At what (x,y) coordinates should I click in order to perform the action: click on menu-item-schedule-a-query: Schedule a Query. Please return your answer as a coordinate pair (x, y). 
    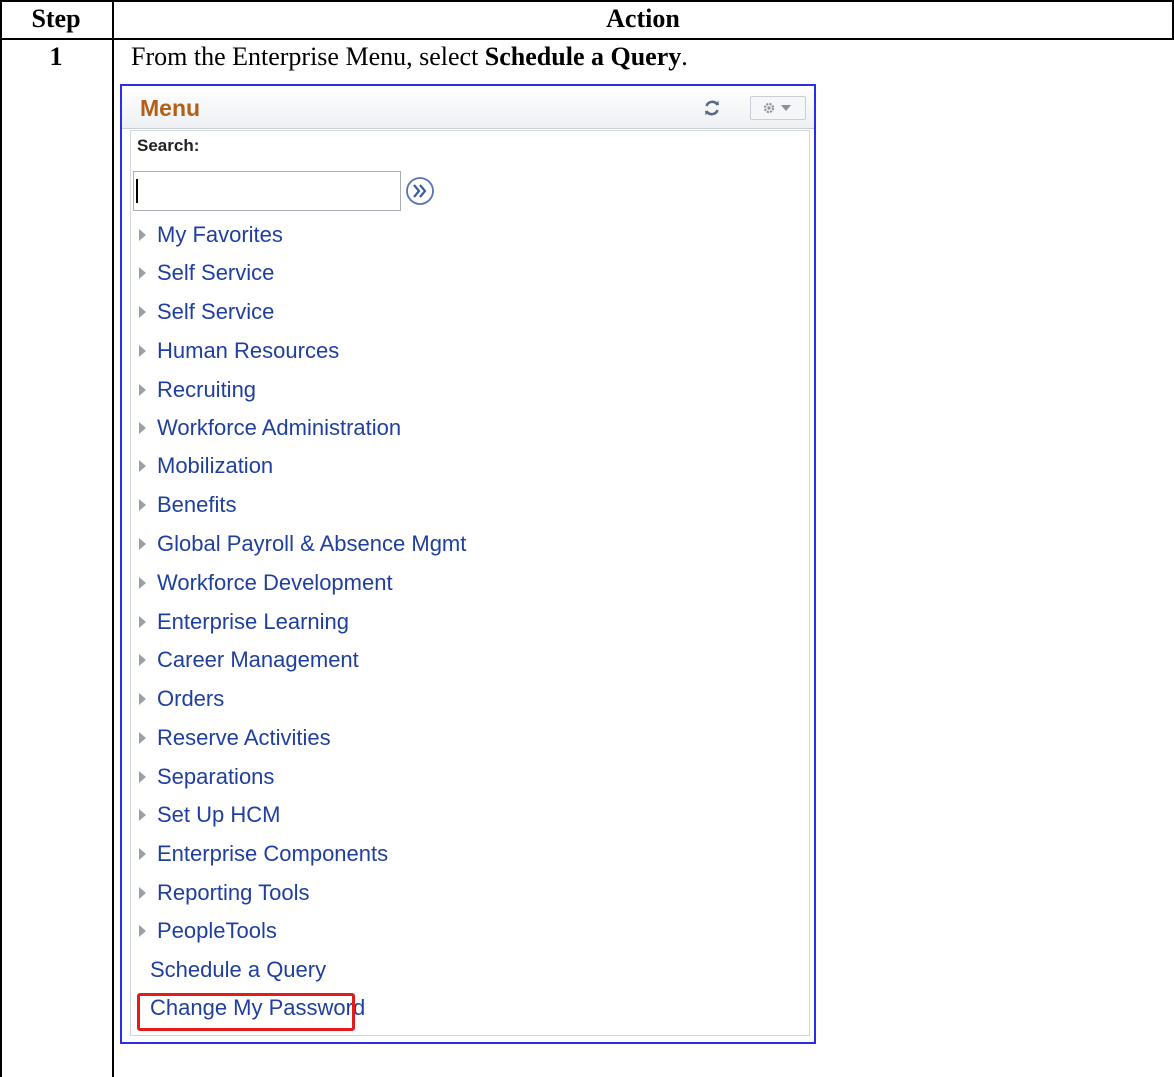
    Looking at the image, I should click on (228, 970).